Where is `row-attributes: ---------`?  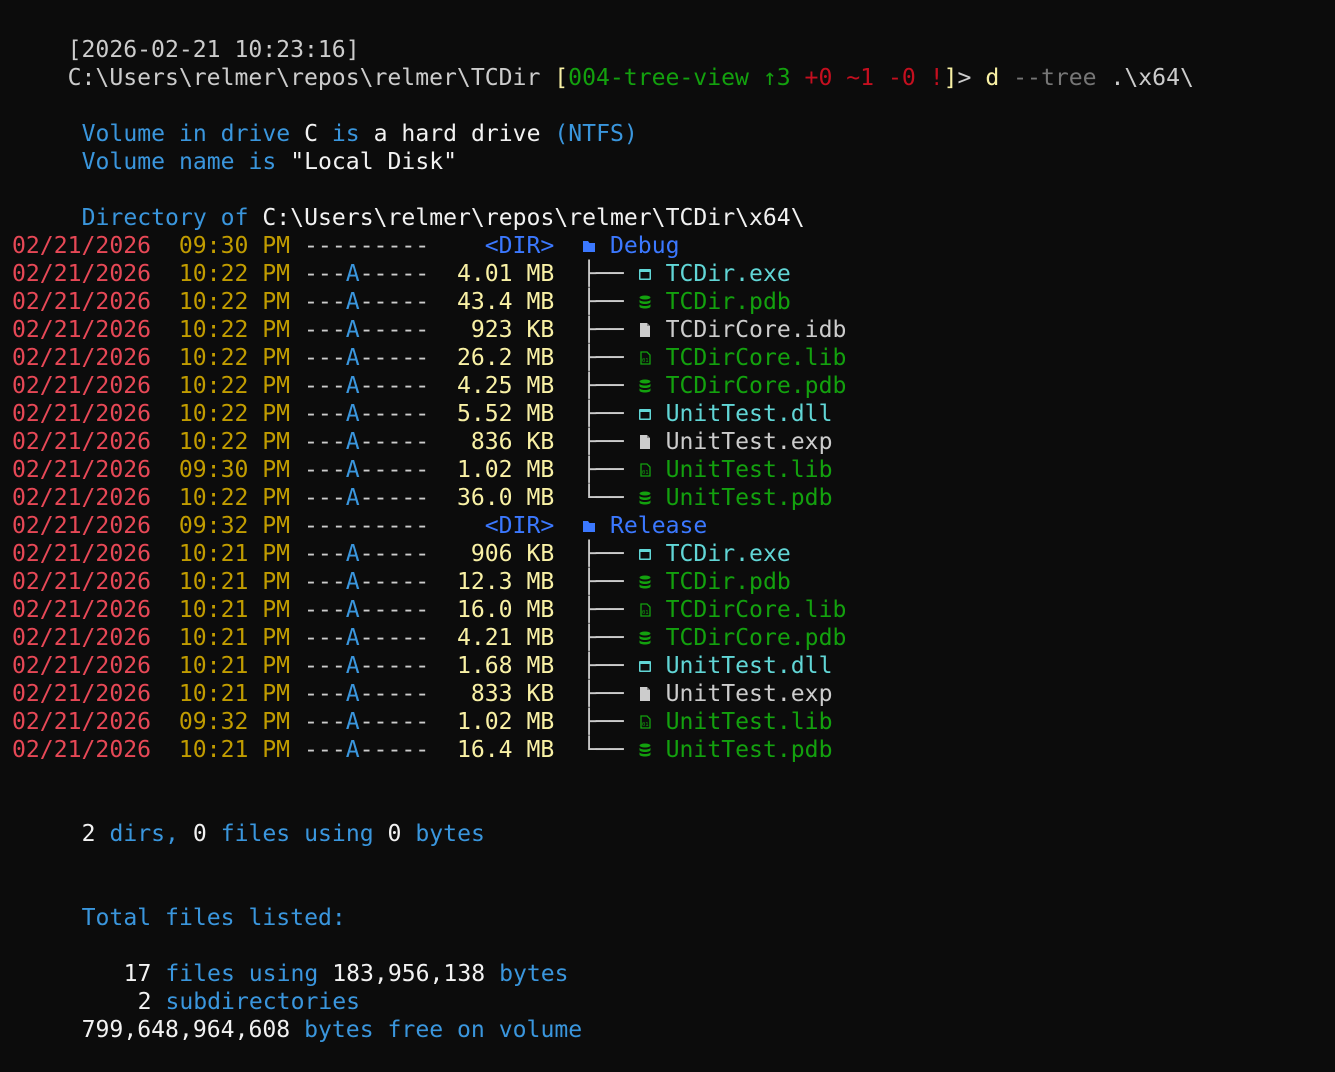 row-attributes: --------- is located at coordinates (367, 246).